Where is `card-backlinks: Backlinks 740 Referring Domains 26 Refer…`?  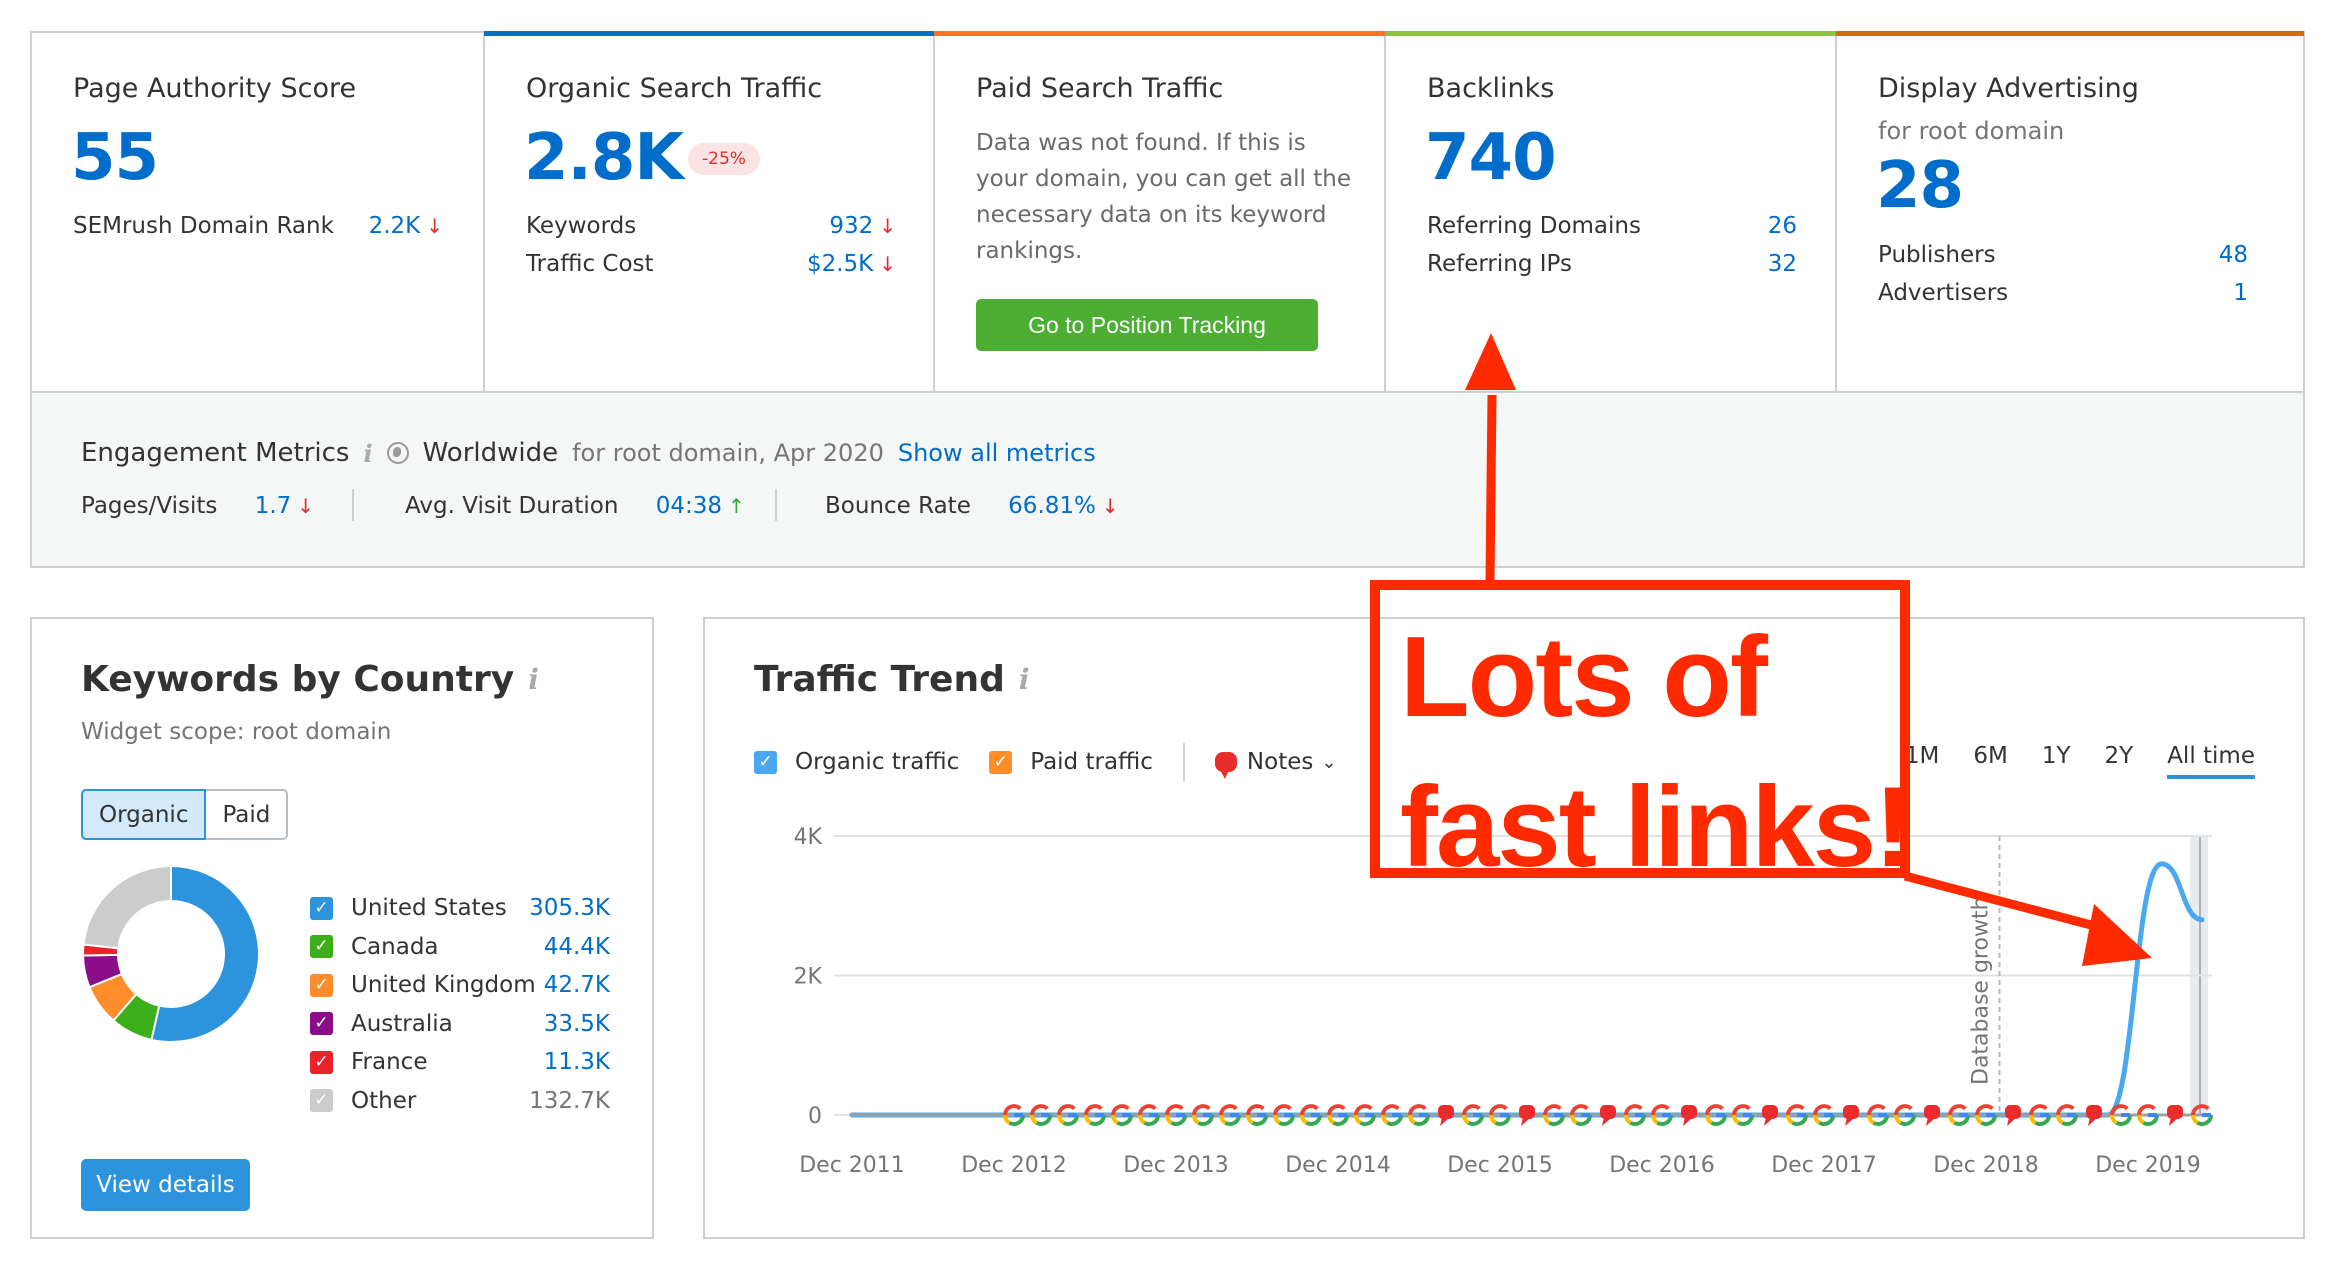
card-backlinks: Backlinks 740 Referring Domains 26 Refer… is located at coordinates (1611, 211).